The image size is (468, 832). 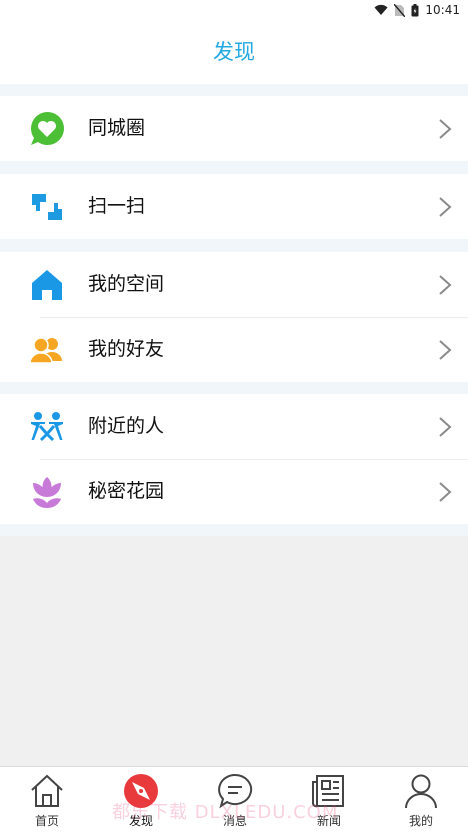 What do you see at coordinates (47, 207) in the screenshot?
I see `scan-icon` at bounding box center [47, 207].